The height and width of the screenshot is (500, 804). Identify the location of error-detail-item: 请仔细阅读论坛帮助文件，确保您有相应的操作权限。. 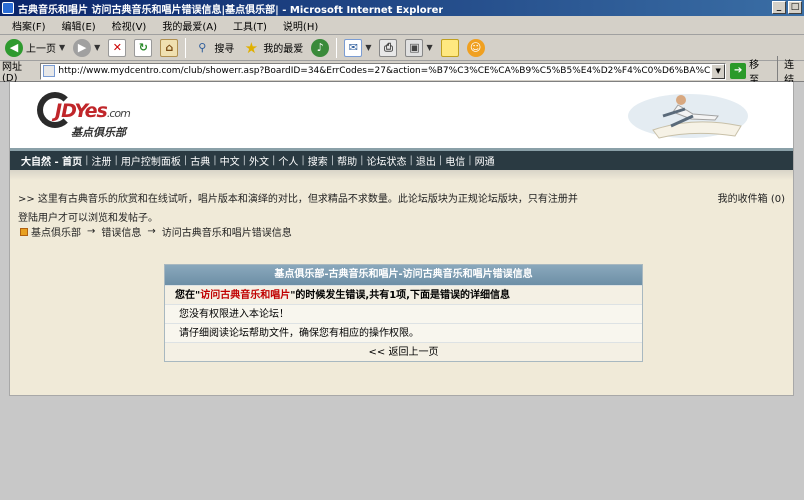
(403, 332).